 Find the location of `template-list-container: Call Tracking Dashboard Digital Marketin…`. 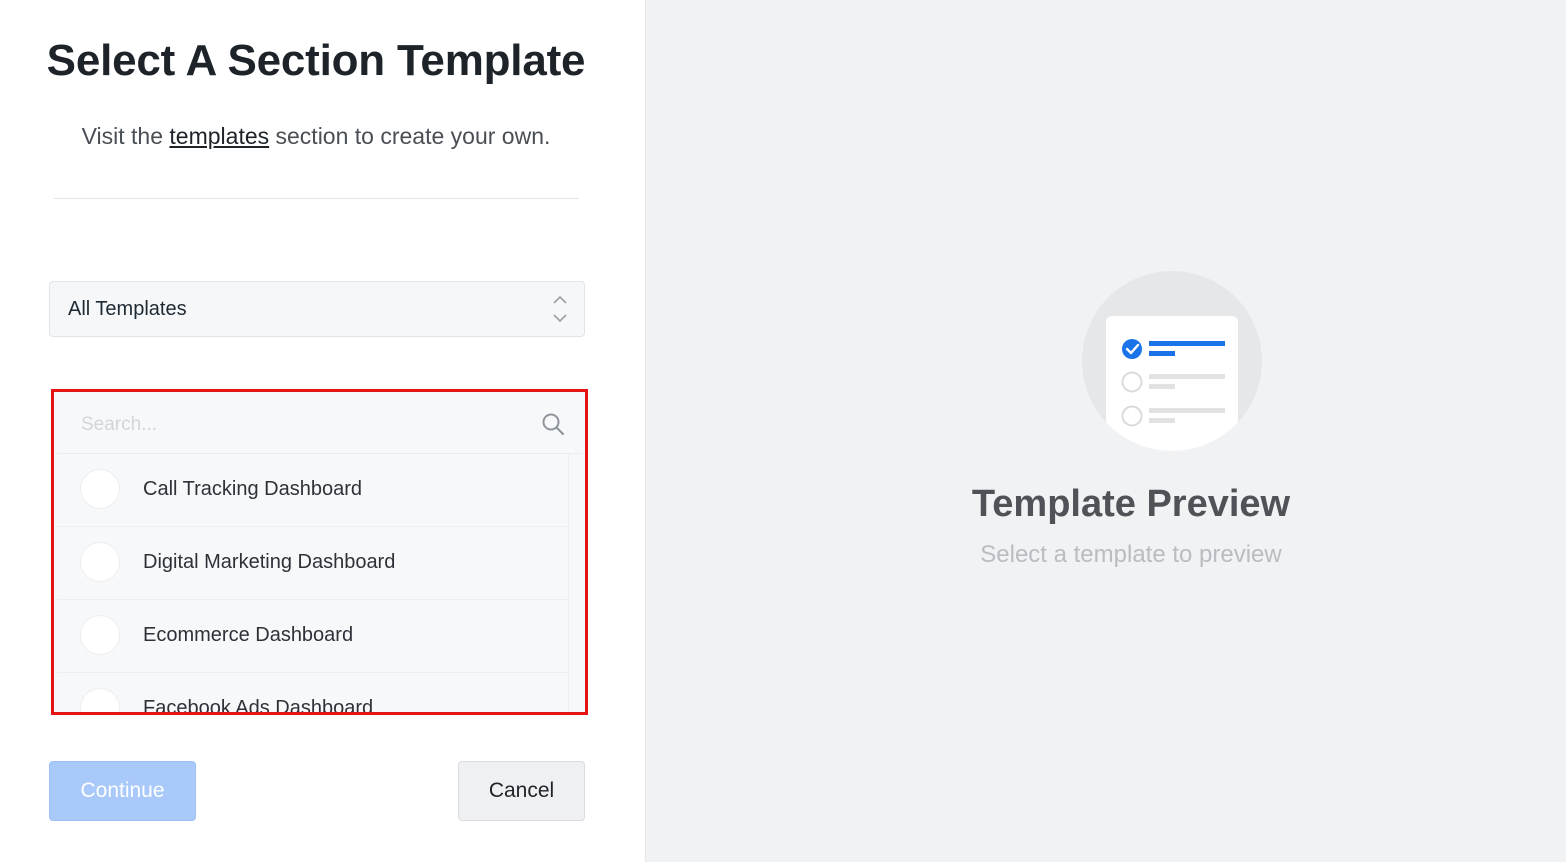

template-list-container: Call Tracking Dashboard Digital Marketin… is located at coordinates (319, 552).